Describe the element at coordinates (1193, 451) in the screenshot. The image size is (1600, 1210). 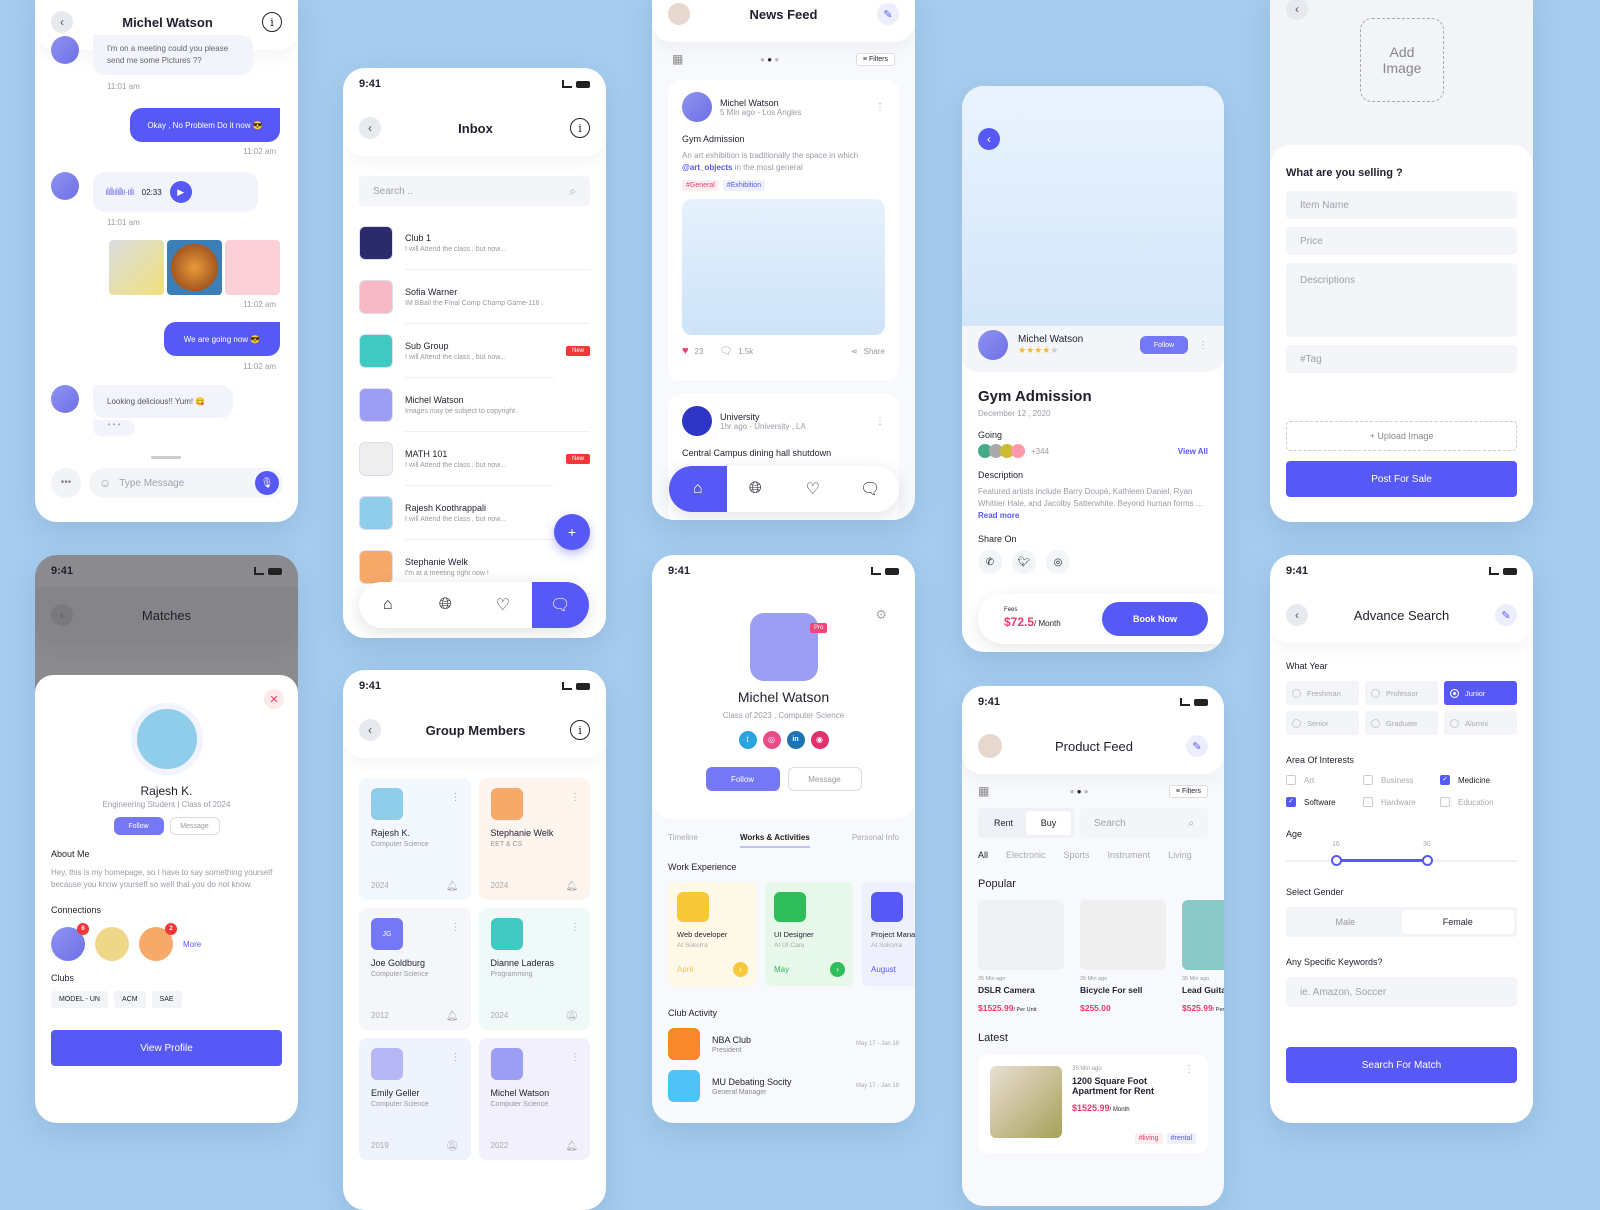
I see `view-all-link: View All` at that location.